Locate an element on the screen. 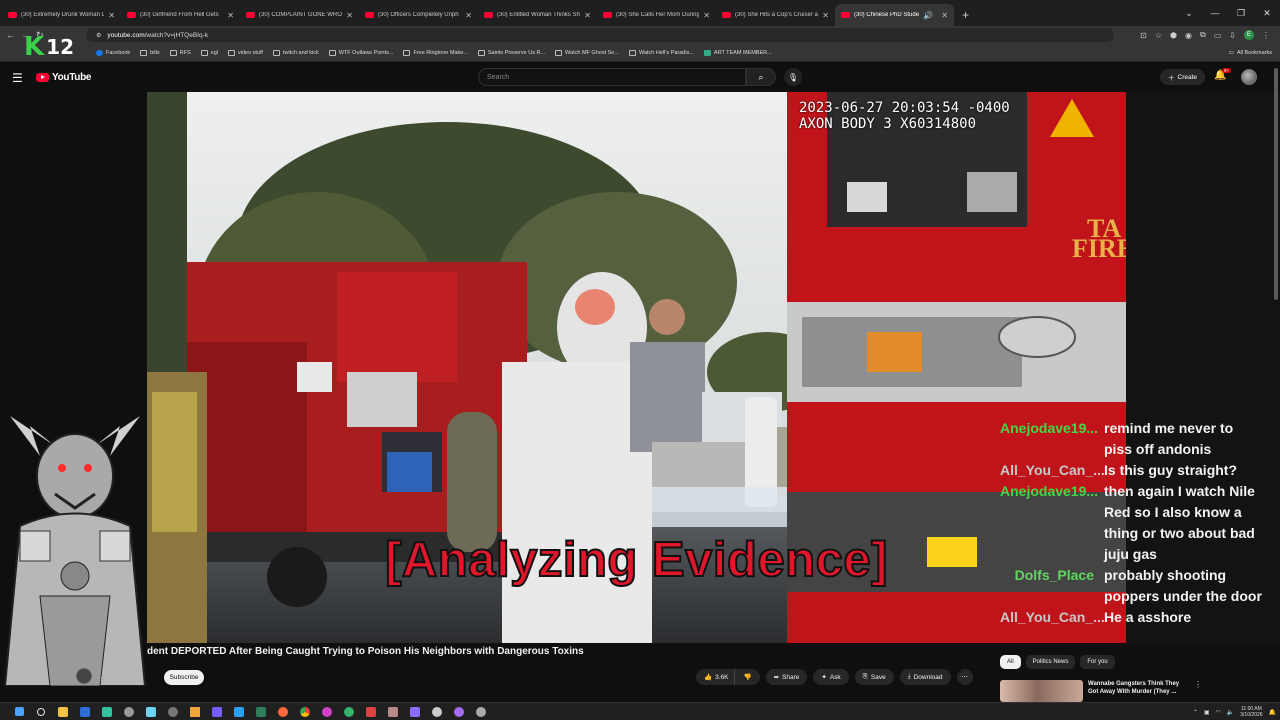  bookmark-facebook: Facebook is located at coordinates (113, 52).